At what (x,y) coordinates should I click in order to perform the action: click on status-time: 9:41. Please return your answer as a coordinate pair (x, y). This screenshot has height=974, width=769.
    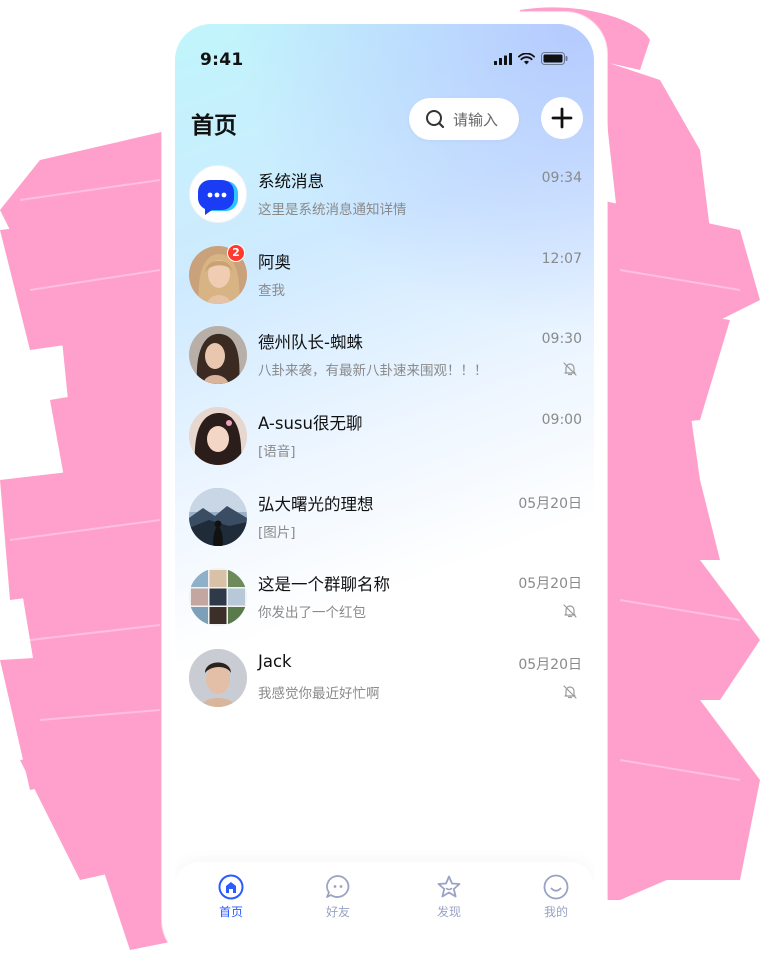
    Looking at the image, I should click on (222, 60).